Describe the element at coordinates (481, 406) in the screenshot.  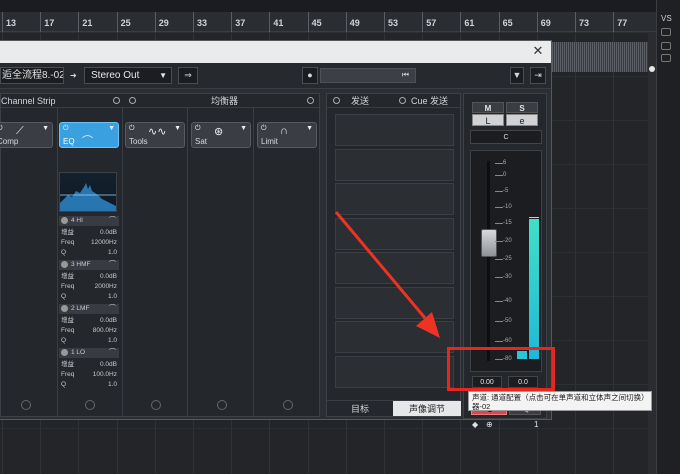
I see `tooltip-line: 器-02` at that location.